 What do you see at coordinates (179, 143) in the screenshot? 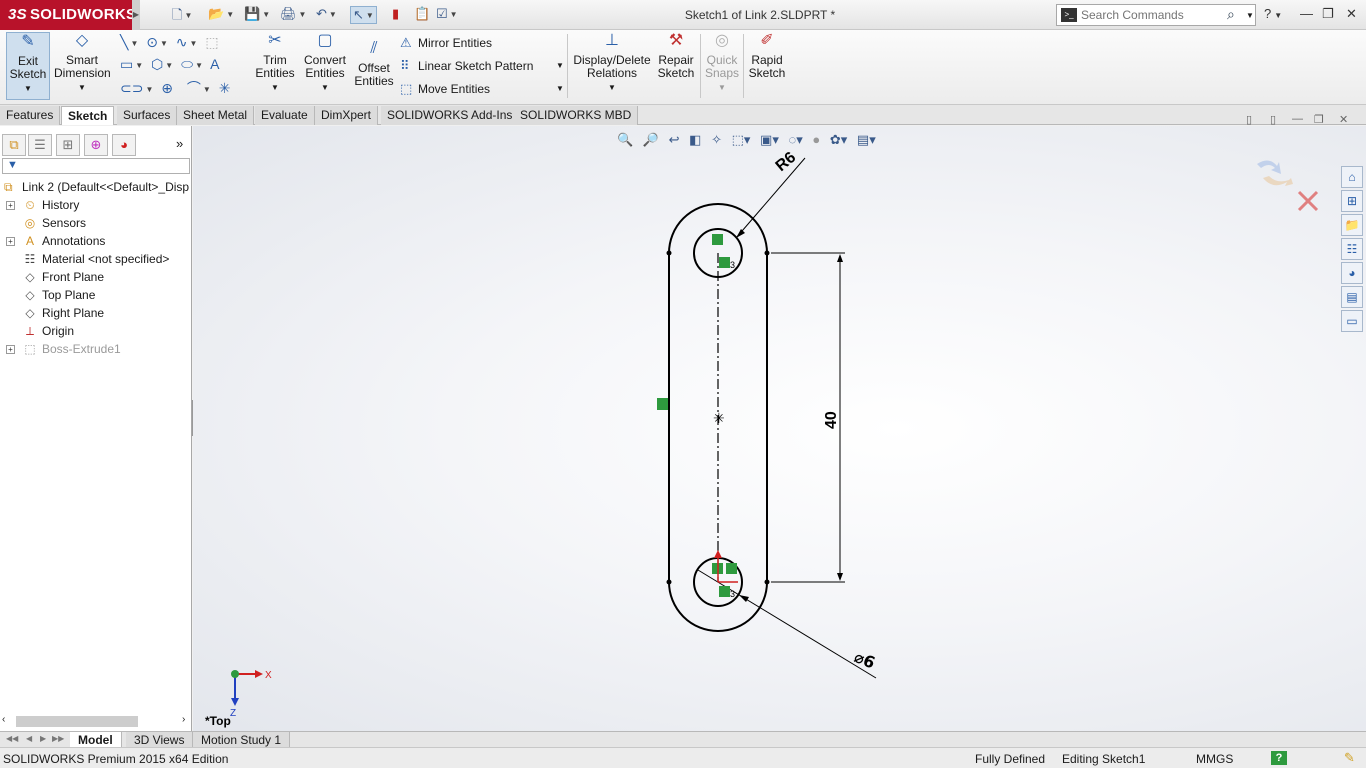
I see `expand-panel-icon: »` at bounding box center [179, 143].